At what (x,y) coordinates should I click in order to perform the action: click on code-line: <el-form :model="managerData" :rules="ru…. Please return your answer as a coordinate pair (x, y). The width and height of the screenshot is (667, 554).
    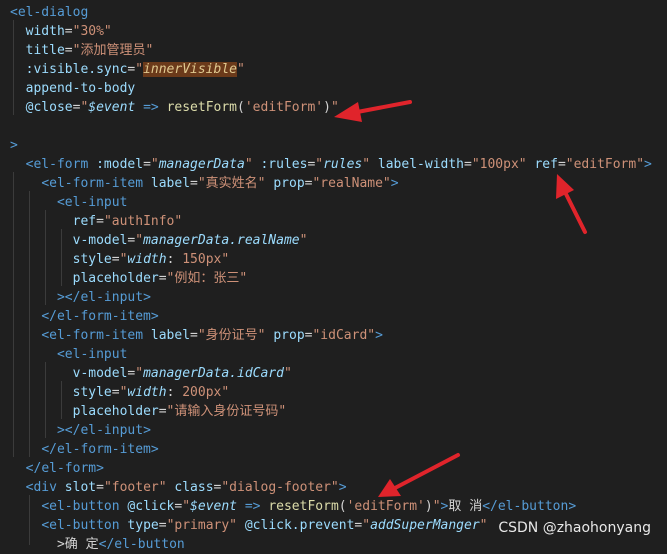
    Looking at the image, I should click on (331, 164).